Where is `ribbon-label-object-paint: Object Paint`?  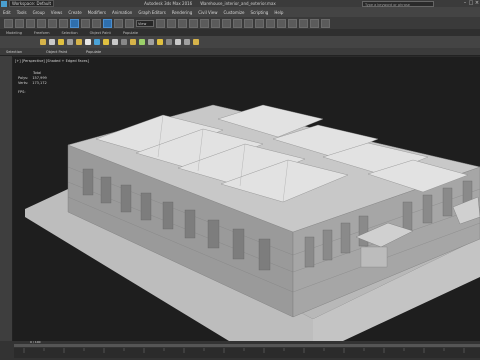
ribbon-label-object-paint: Object Paint is located at coordinates (57, 51).